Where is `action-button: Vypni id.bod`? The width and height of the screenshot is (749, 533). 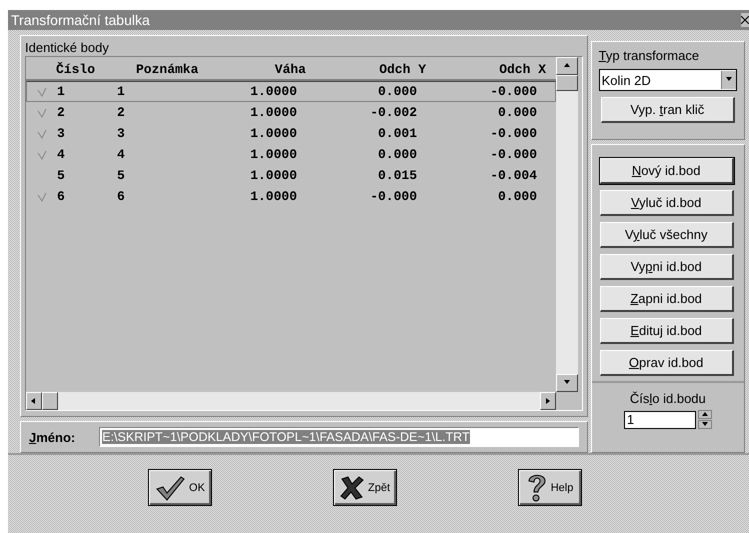
action-button: Vypni id.bod is located at coordinates (667, 267).